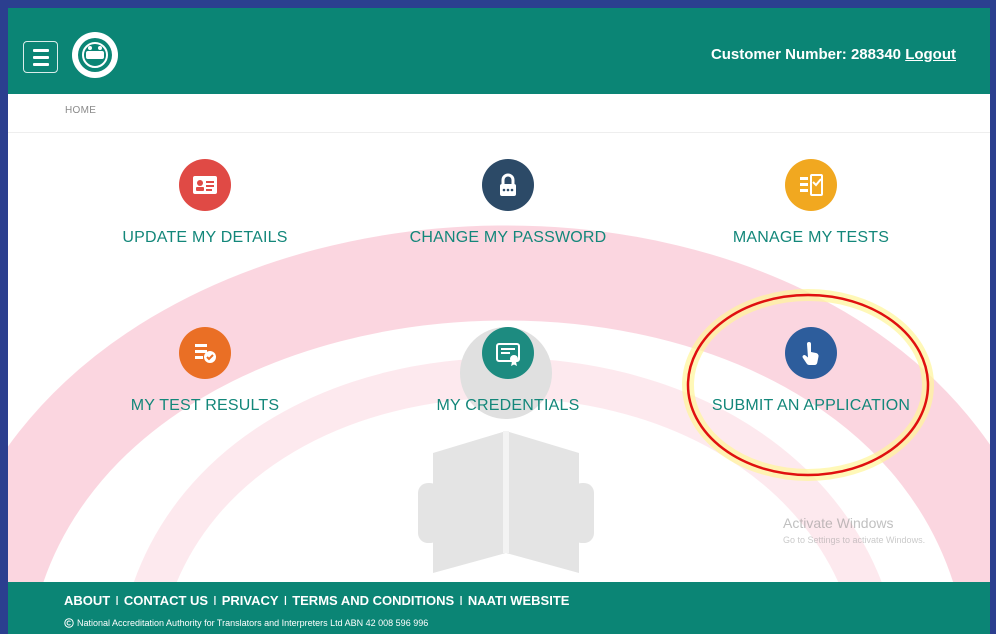 Image resolution: width=996 pixels, height=634 pixels. Describe the element at coordinates (508, 382) in the screenshot. I see `my-credentials-tile: MY CREDENTIALS` at that location.